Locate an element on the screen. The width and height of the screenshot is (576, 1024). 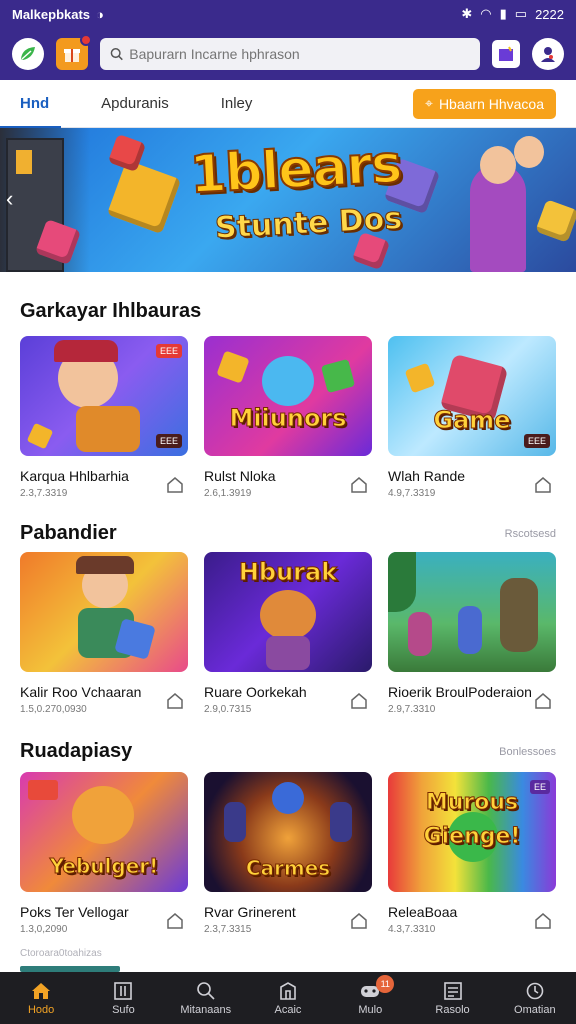
signal-icon: ▮ is located at coordinates (503, 13).